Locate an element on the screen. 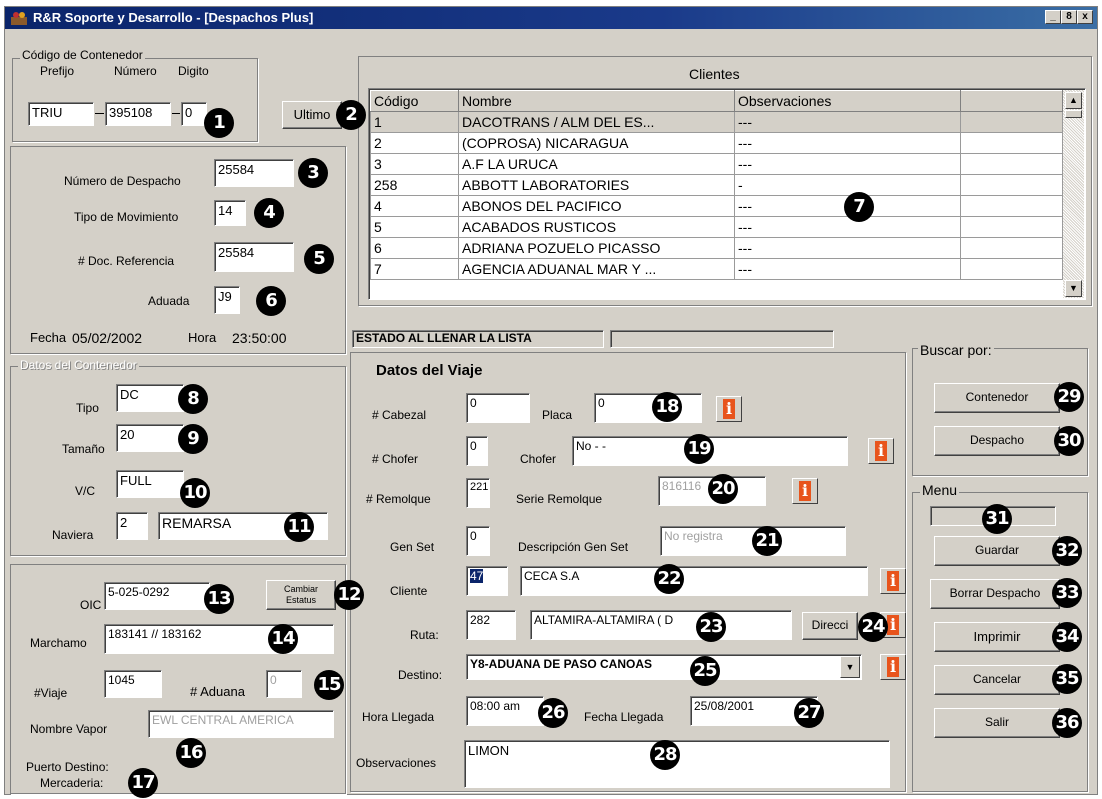  destino-select: Y8-ADUANA DE PASO CANOAS is located at coordinates (664, 667).